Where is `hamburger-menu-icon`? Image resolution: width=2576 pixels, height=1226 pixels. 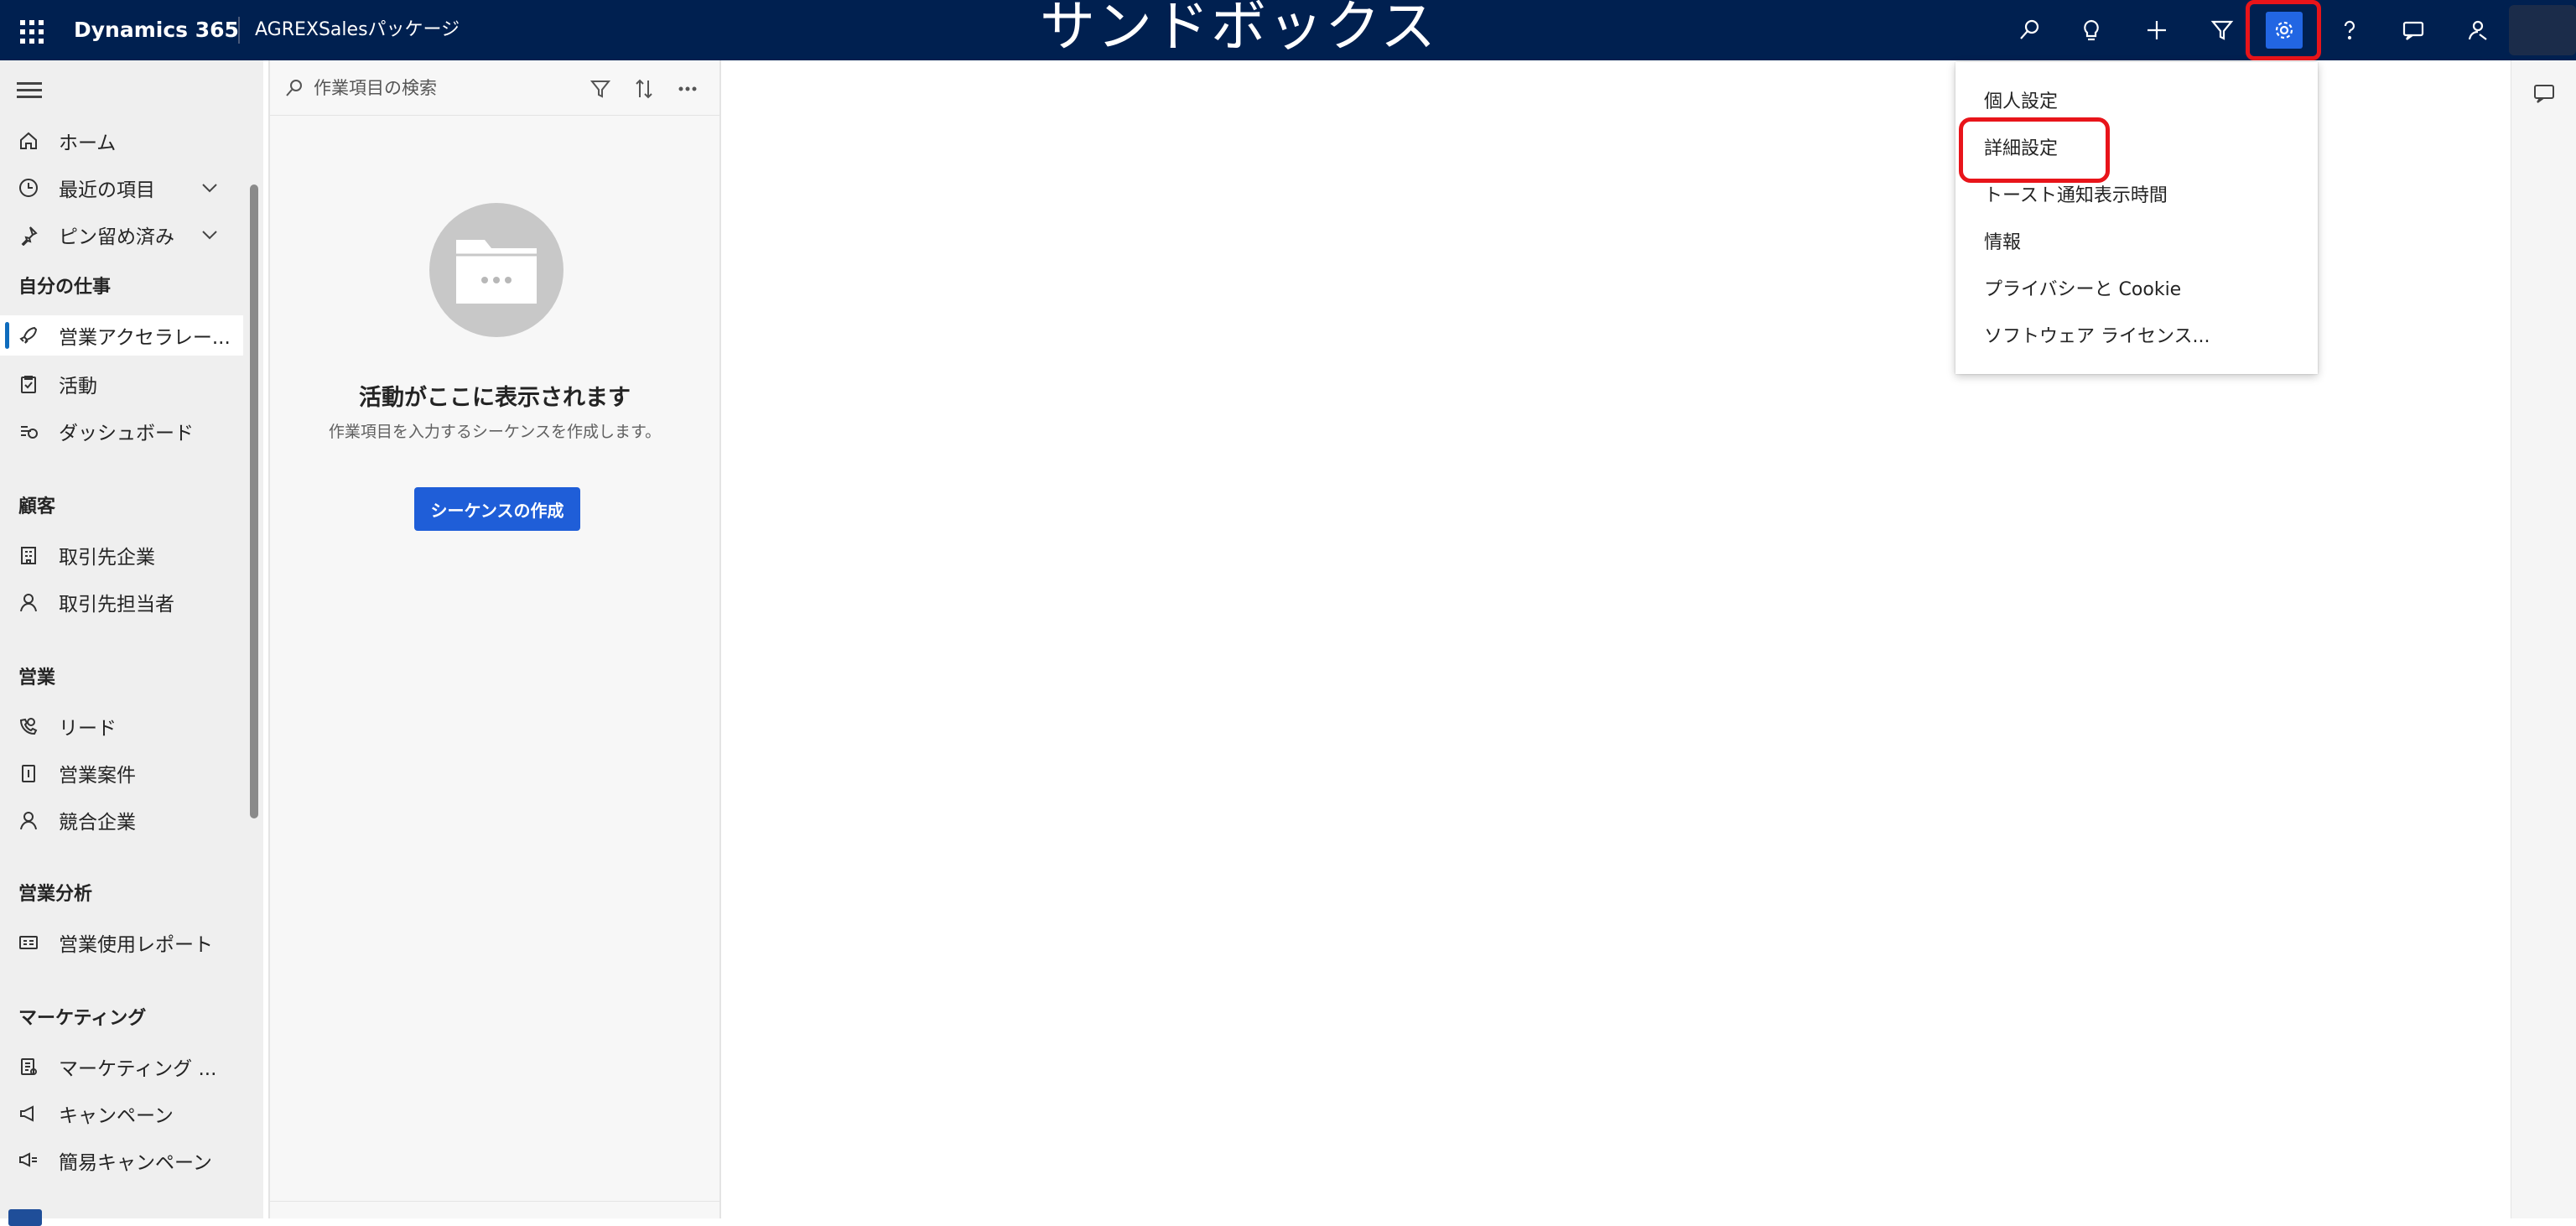
hamburger-menu-icon is located at coordinates (29, 90).